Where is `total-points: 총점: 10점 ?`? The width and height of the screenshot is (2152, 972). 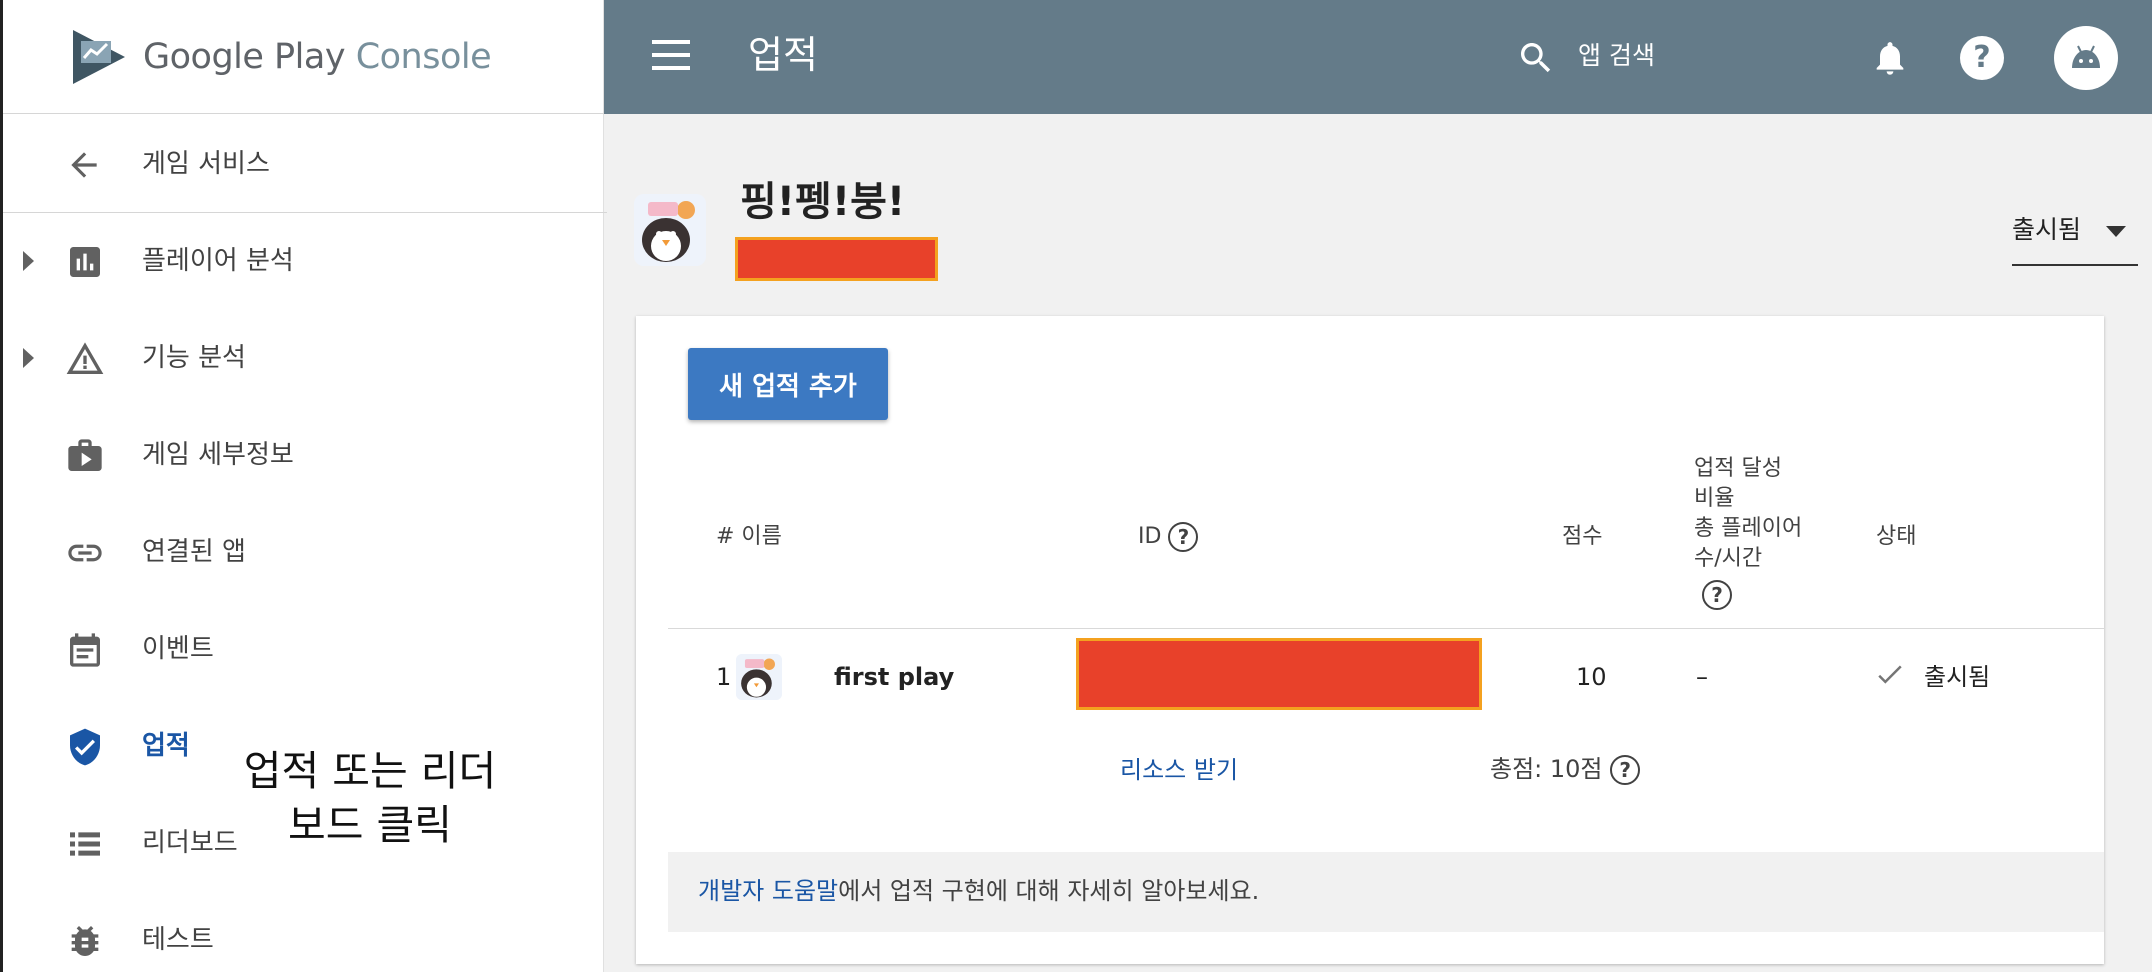 total-points: 총점: 10점 ? is located at coordinates (1565, 769).